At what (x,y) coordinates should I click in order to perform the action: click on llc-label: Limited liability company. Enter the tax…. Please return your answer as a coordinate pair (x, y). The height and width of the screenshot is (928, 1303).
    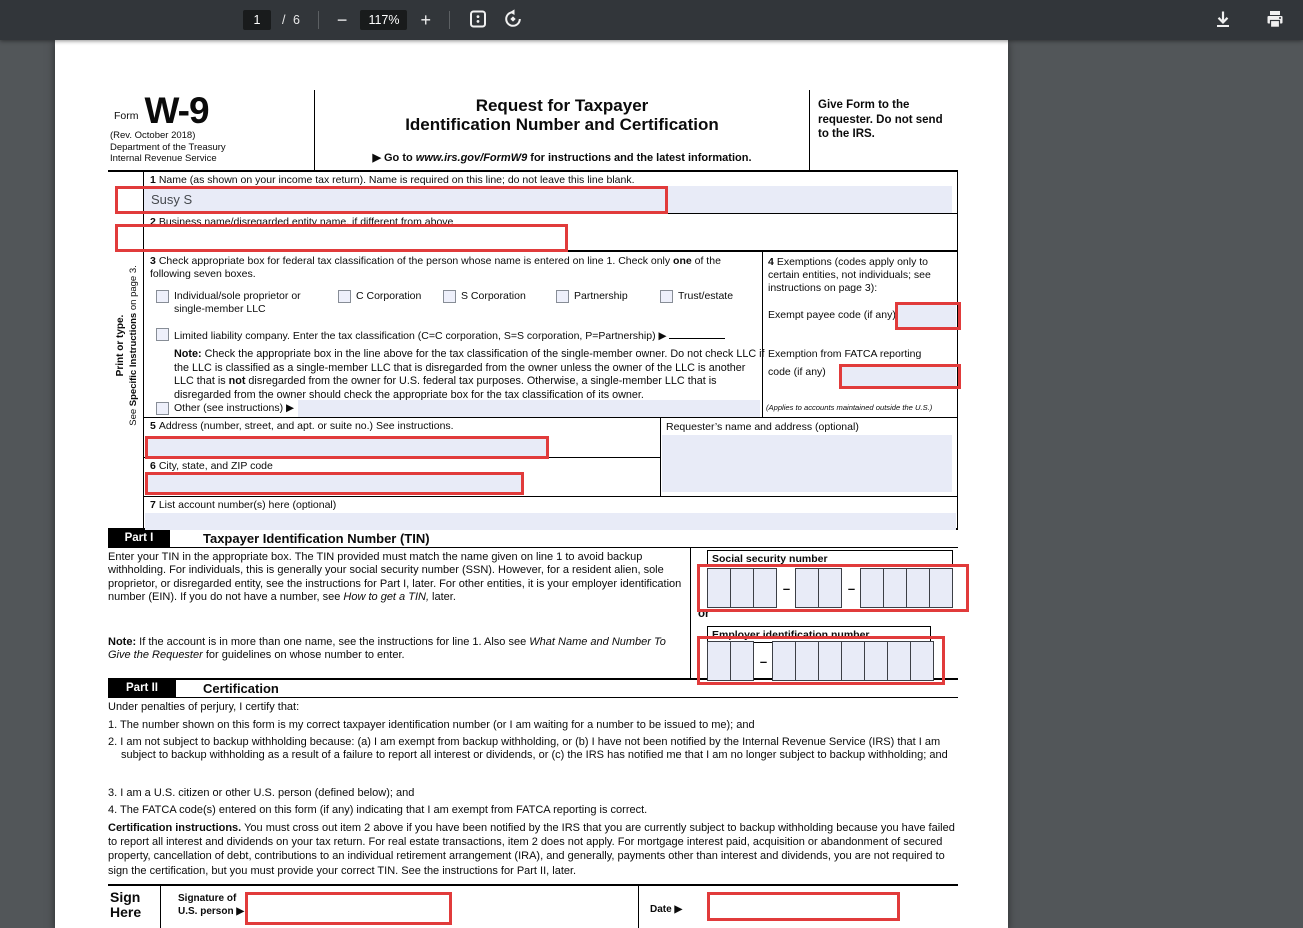
    Looking at the image, I should click on (450, 335).